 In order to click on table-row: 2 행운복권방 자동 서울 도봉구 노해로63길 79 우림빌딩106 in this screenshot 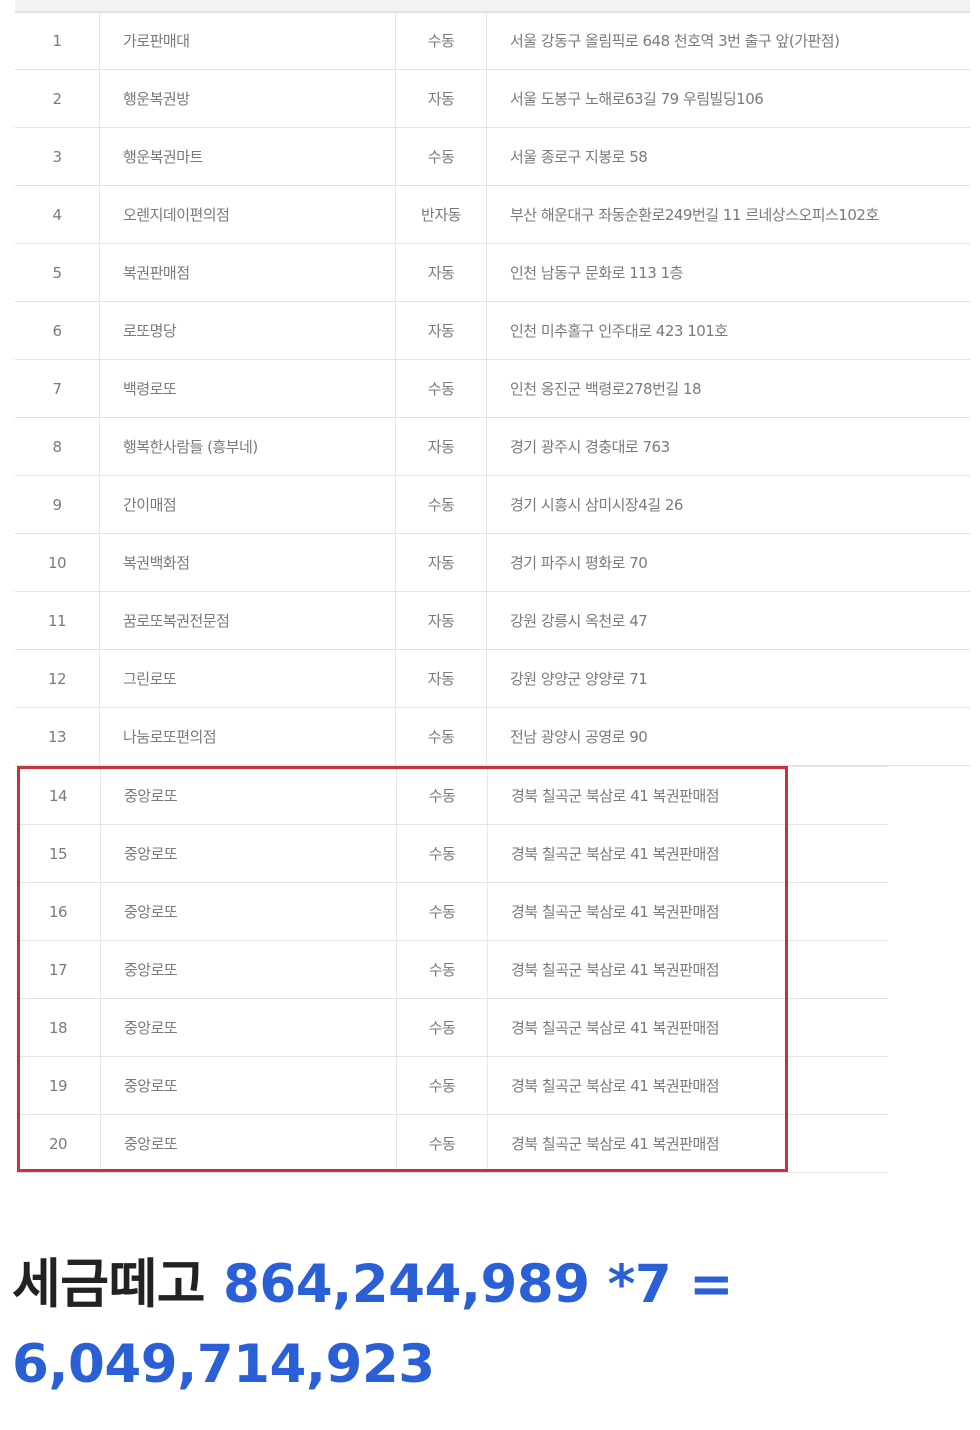, I will do `click(492, 98)`.